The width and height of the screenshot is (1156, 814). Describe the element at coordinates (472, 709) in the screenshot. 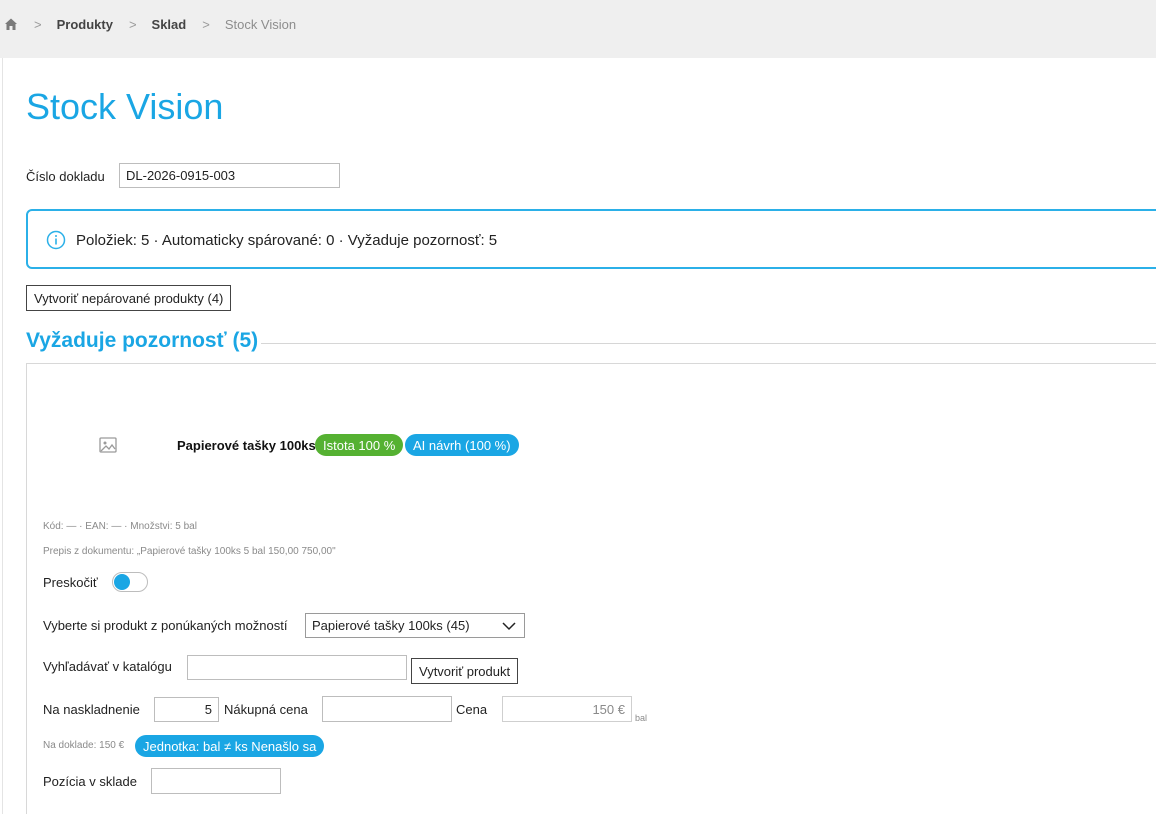

I see `price-label: Cena` at that location.